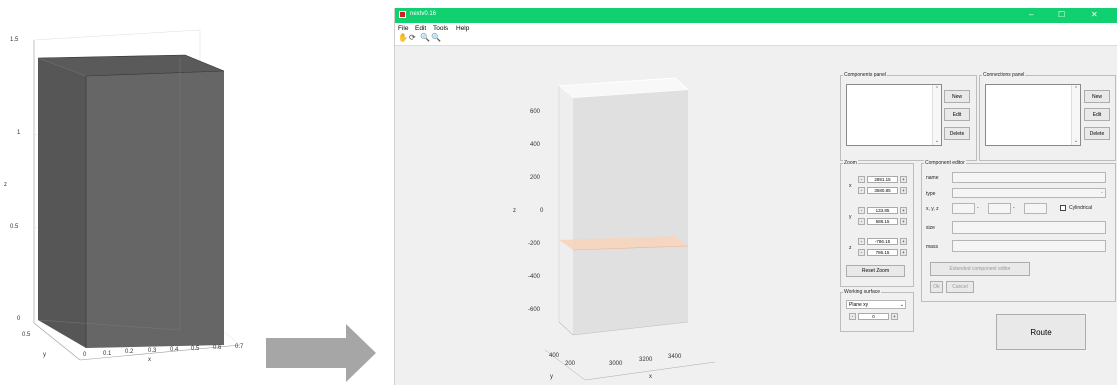 The height and width of the screenshot is (385, 1117). Describe the element at coordinates (850, 186) in the screenshot. I see `zoom-x-label: x` at that location.